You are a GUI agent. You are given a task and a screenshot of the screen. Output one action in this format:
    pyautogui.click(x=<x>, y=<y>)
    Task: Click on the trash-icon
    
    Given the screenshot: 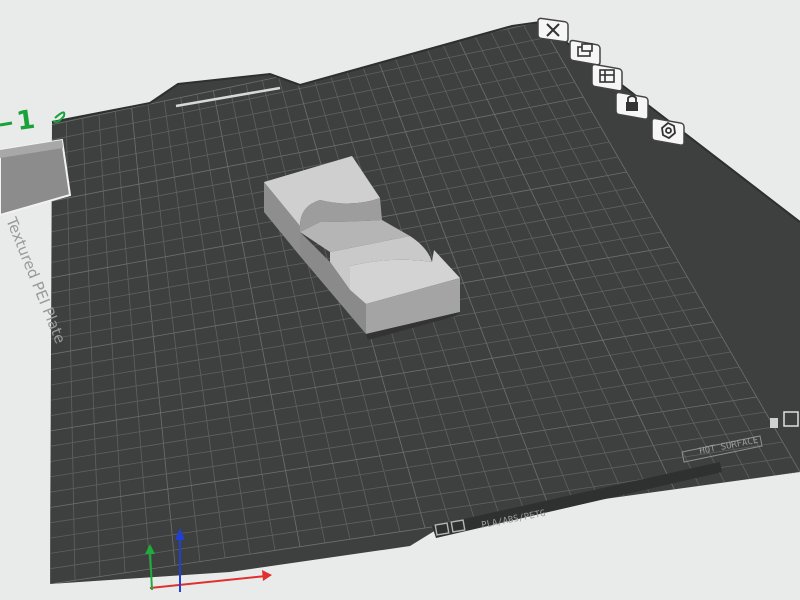 What is the action you would take?
    pyautogui.click(x=774, y=423)
    